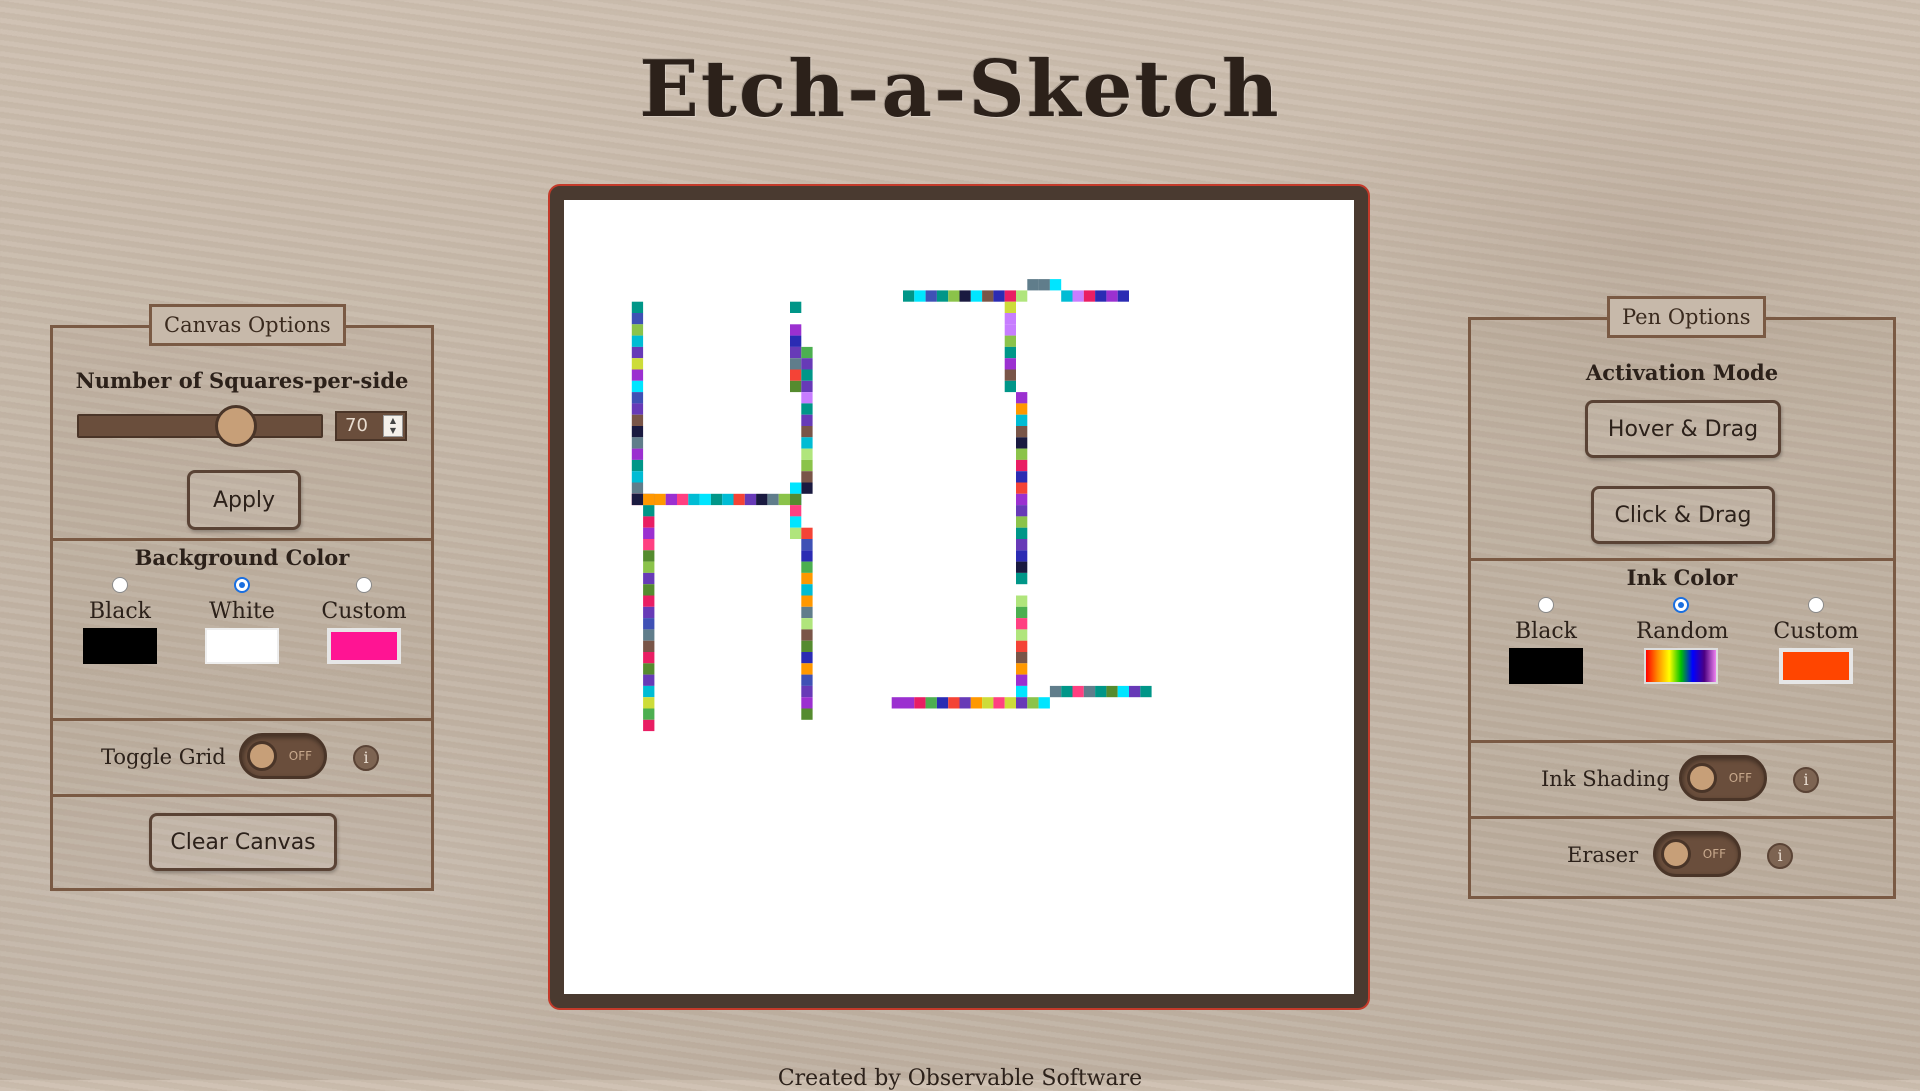  I want to click on toggle-grid-switch: OFF, so click(283, 756).